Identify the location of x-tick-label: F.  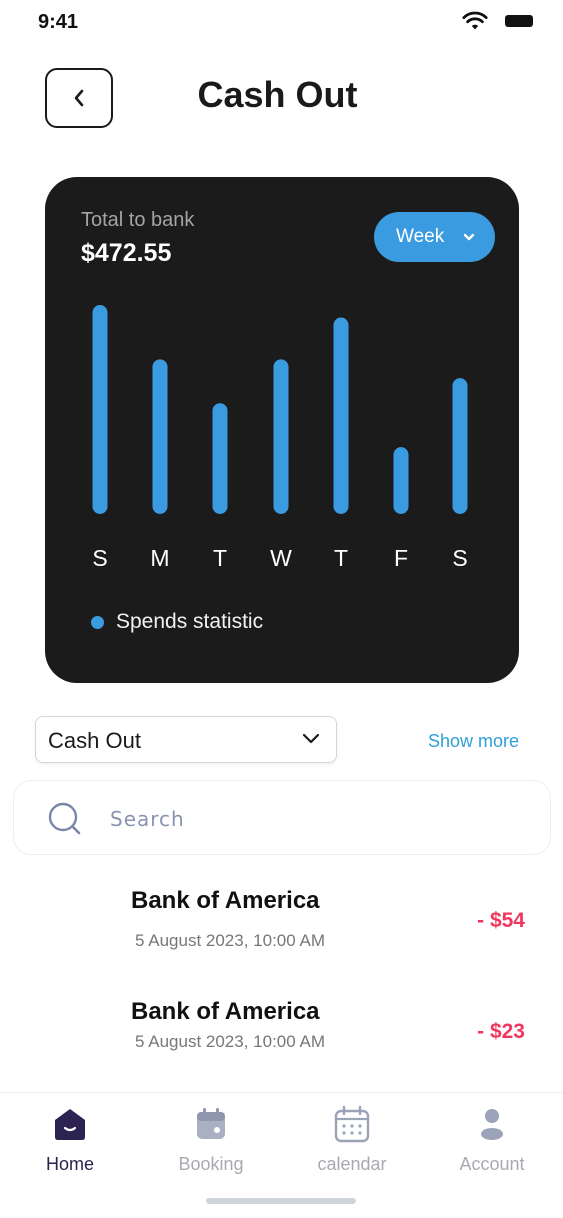
(401, 558).